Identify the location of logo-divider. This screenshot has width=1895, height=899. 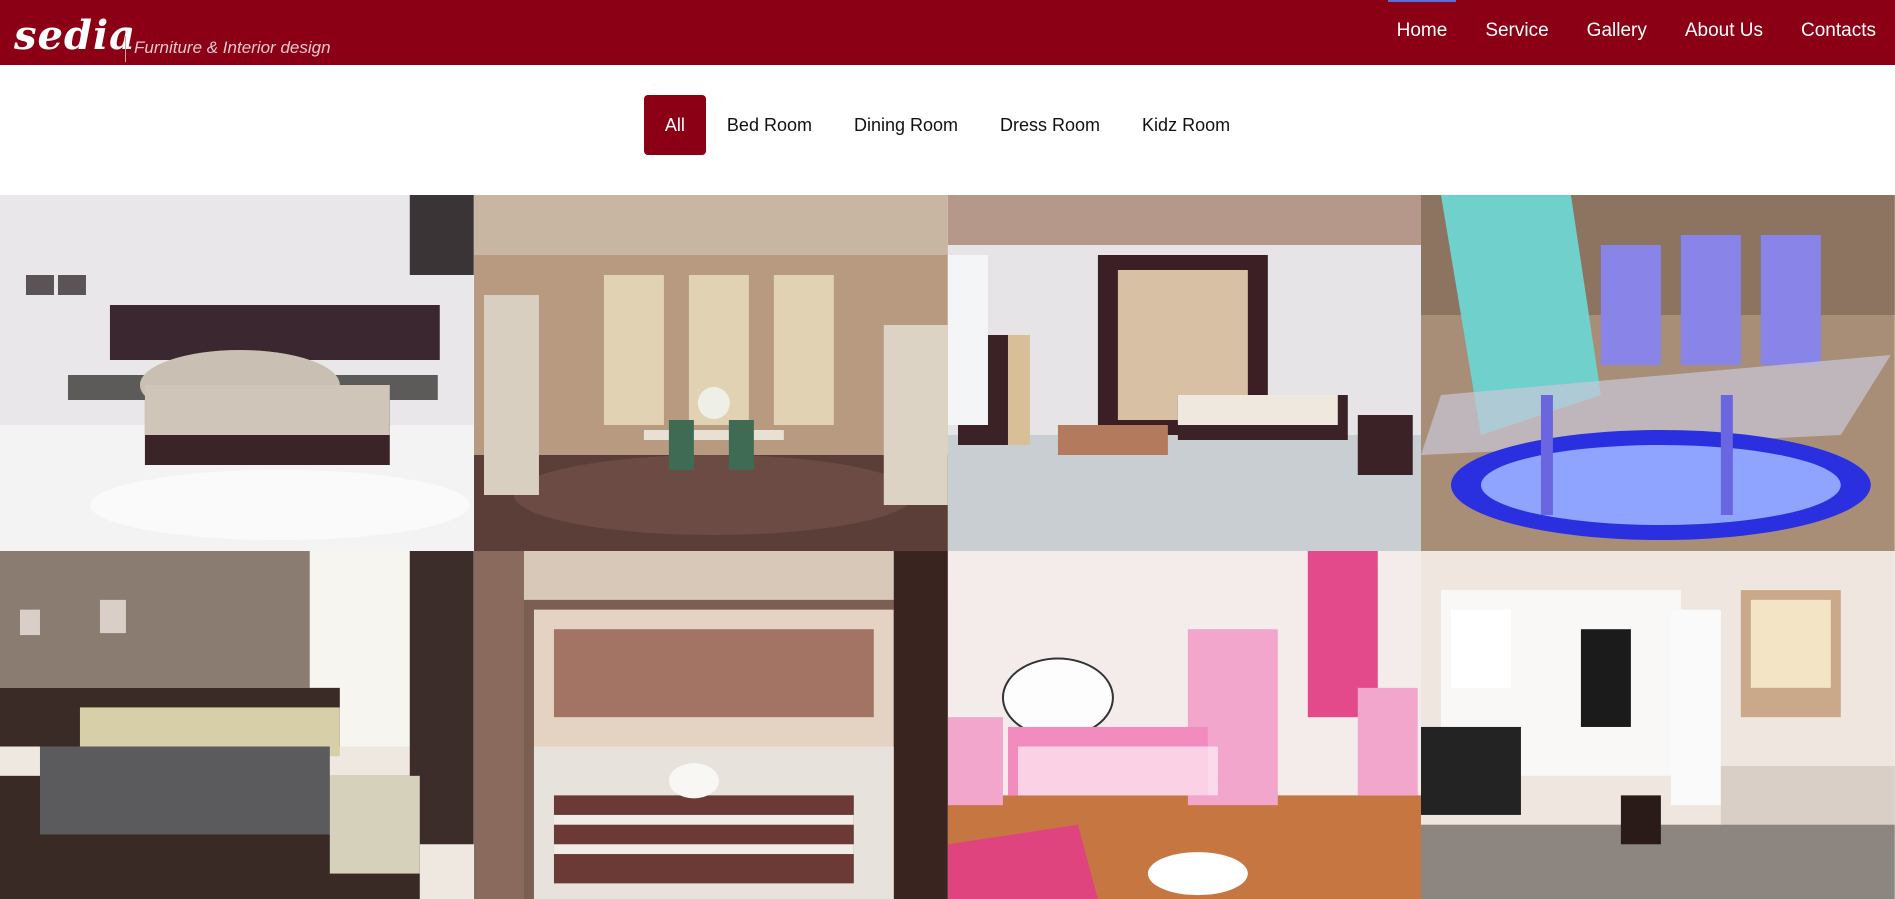
(125, 49).